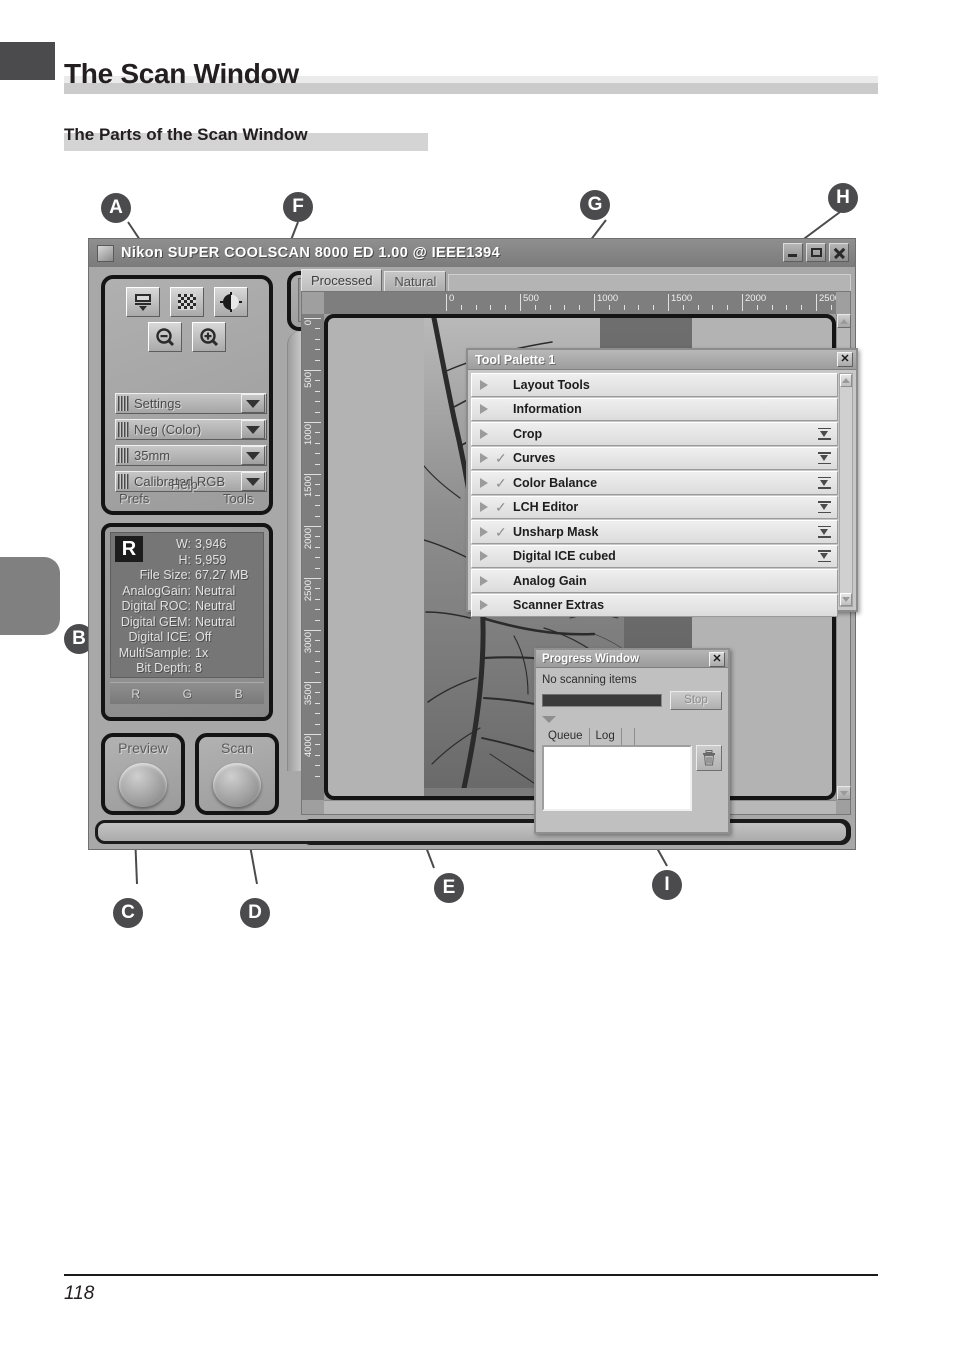 This screenshot has height=1352, width=954. What do you see at coordinates (191, 455) in the screenshot?
I see `film-format-dropdown: 35mm` at bounding box center [191, 455].